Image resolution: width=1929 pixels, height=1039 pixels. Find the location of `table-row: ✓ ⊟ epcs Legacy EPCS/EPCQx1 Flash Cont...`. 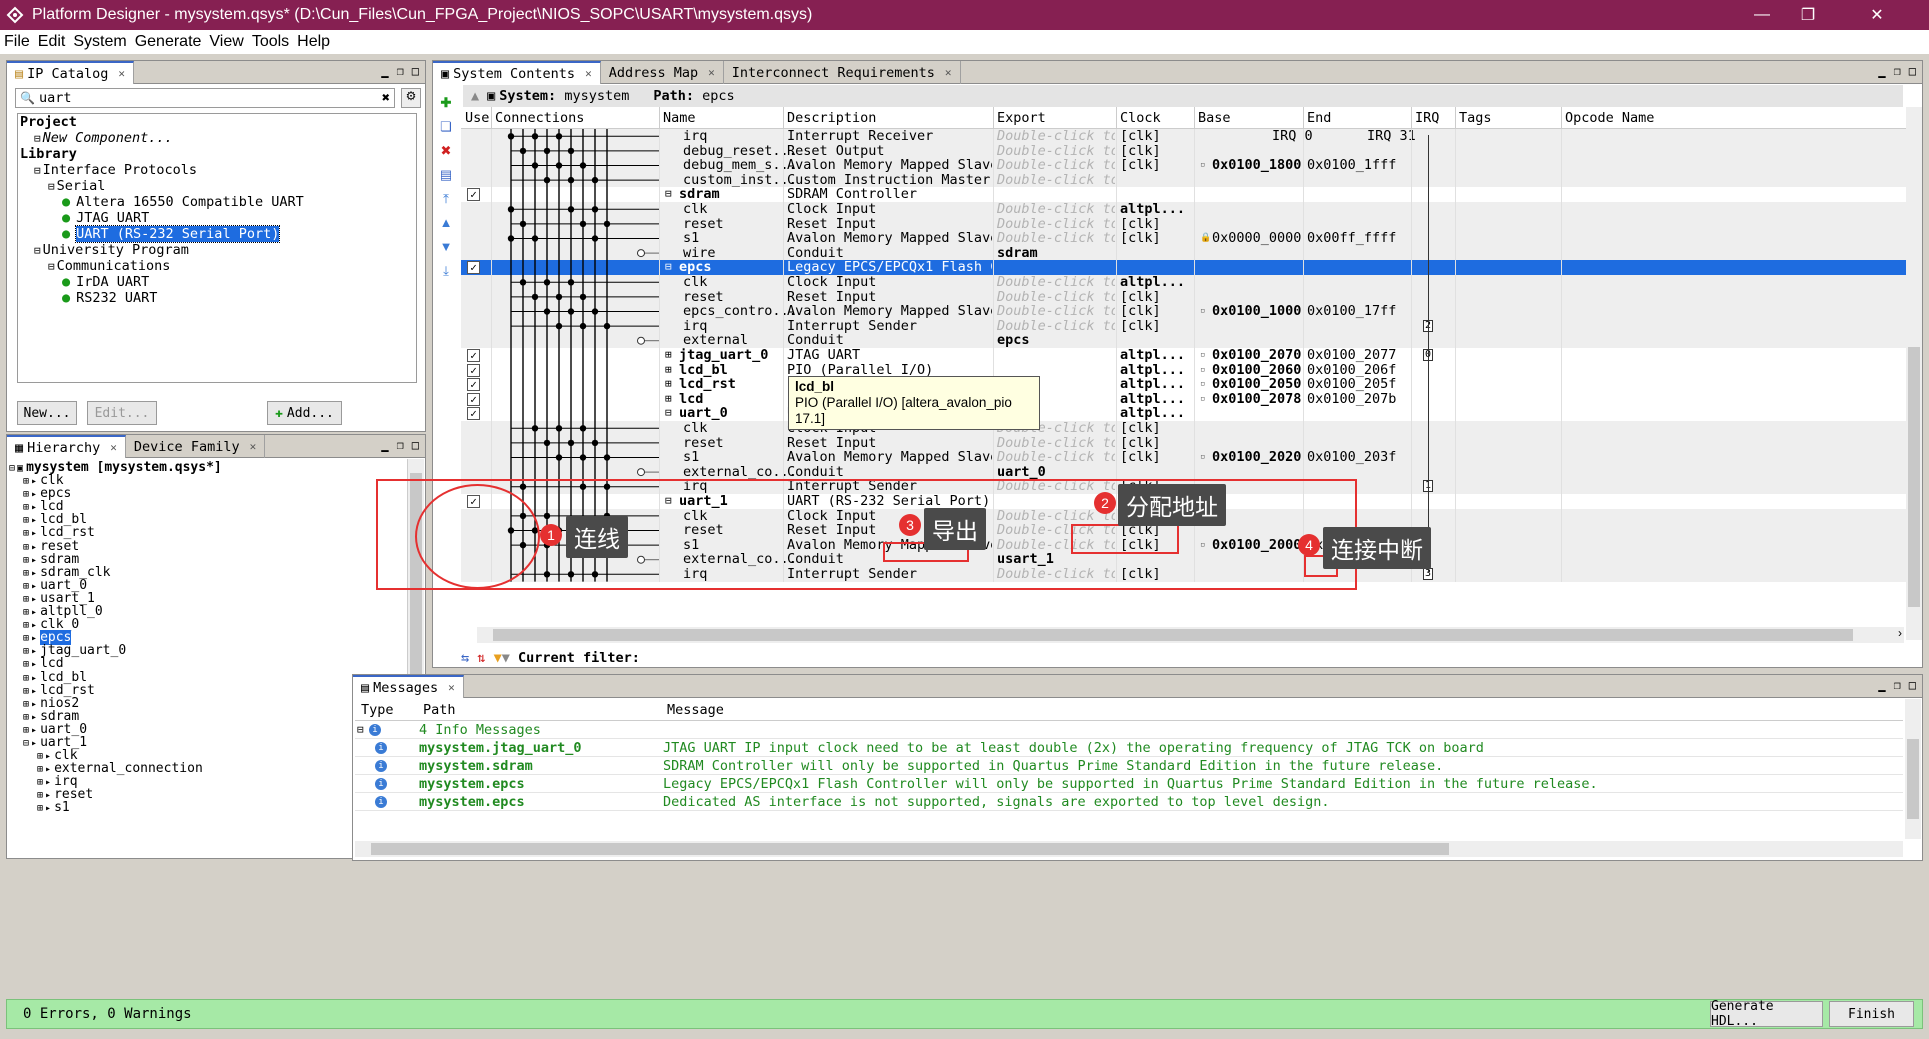

table-row: ✓ ⊟ epcs Legacy EPCS/EPCQx1 Flash Cont... is located at coordinates (1183, 267).